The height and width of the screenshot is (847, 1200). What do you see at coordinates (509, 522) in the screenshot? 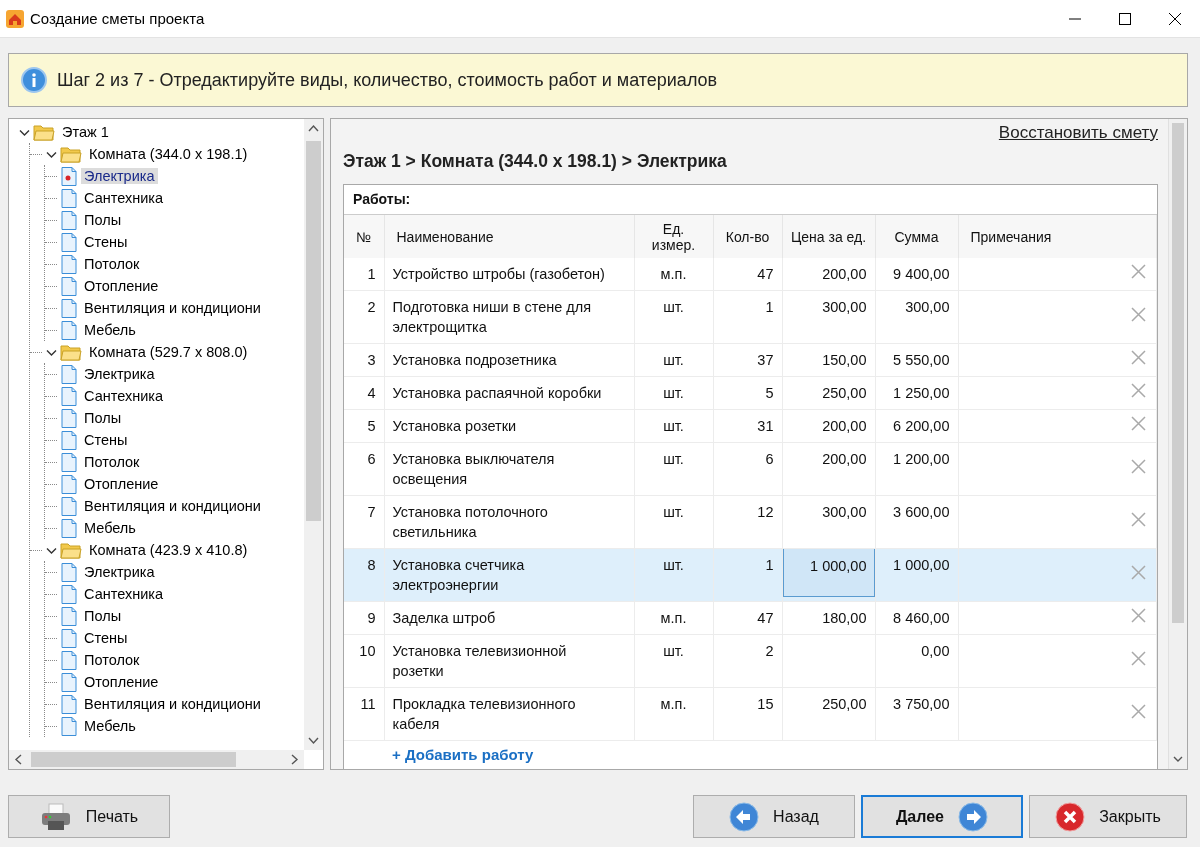
I see `table-cell: Установка потолочного светильника` at bounding box center [509, 522].